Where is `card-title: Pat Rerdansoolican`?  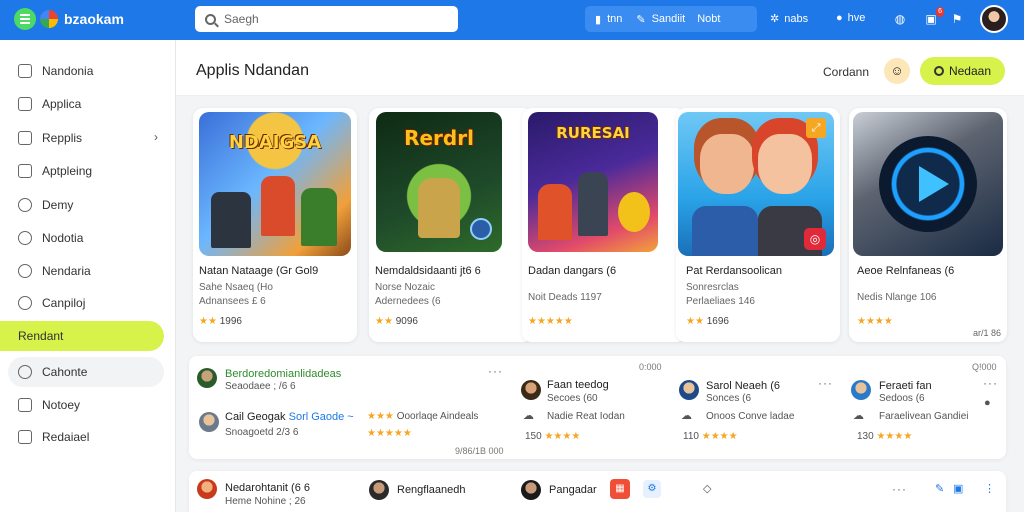 card-title: Pat Rerdansoolican is located at coordinates (734, 271).